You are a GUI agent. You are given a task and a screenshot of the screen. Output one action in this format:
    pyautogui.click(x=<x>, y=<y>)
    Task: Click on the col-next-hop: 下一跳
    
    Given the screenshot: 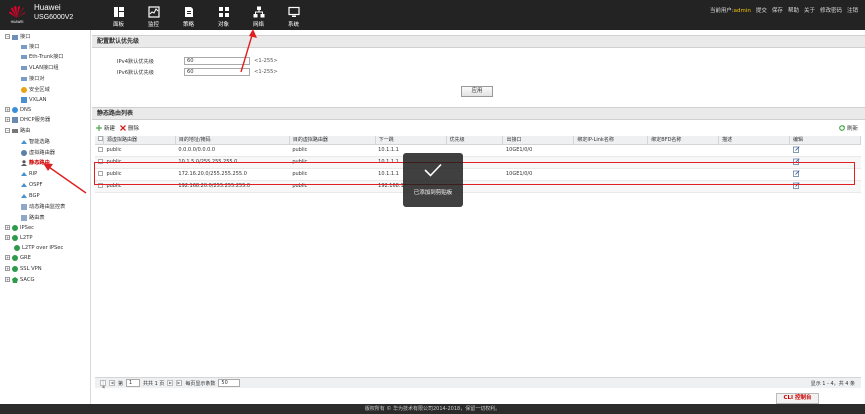 What is the action you would take?
    pyautogui.click(x=411, y=140)
    